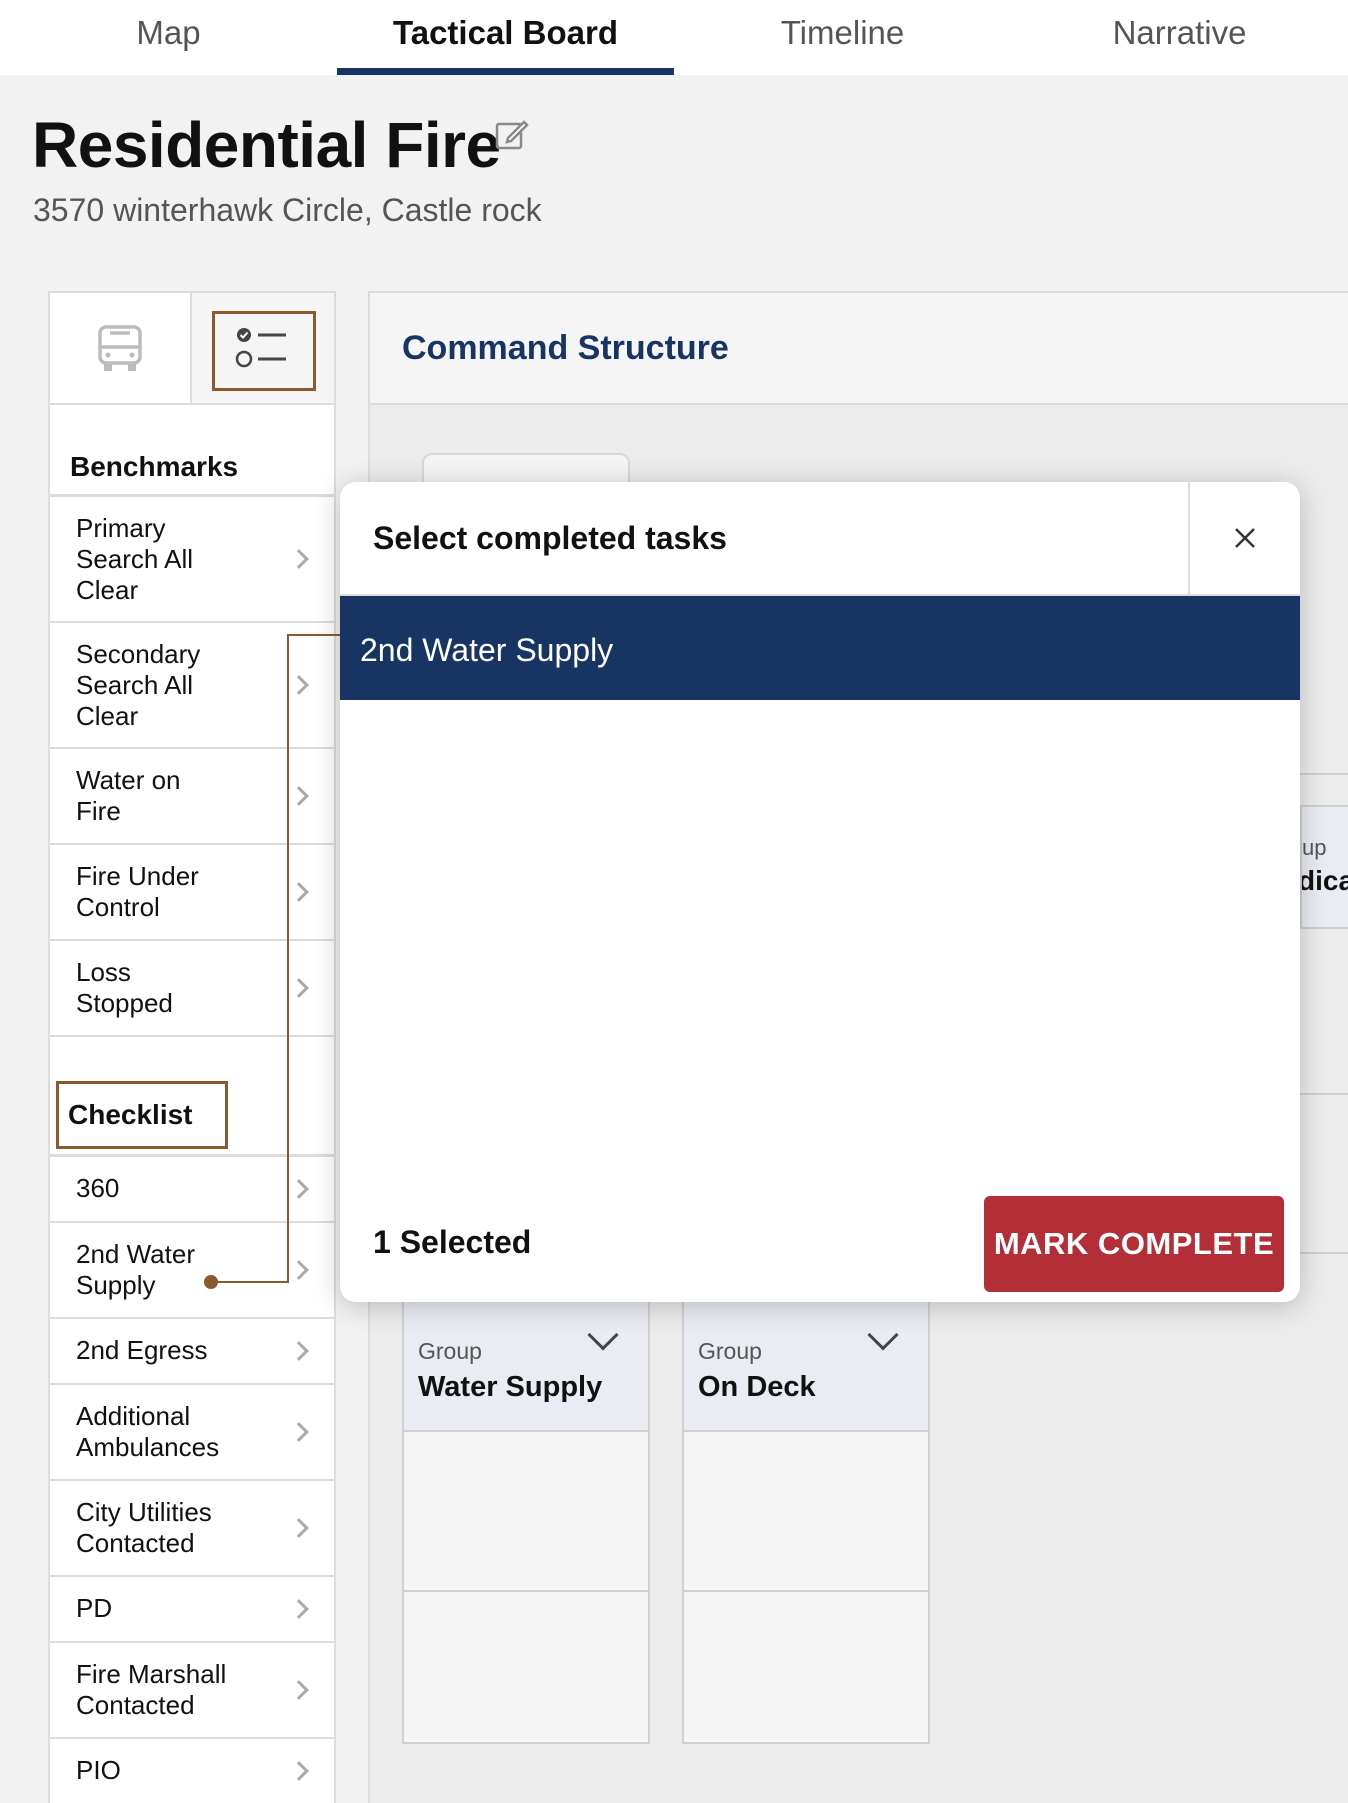 The width and height of the screenshot is (1348, 1803). I want to click on checklist-label: PD, so click(94, 1608).